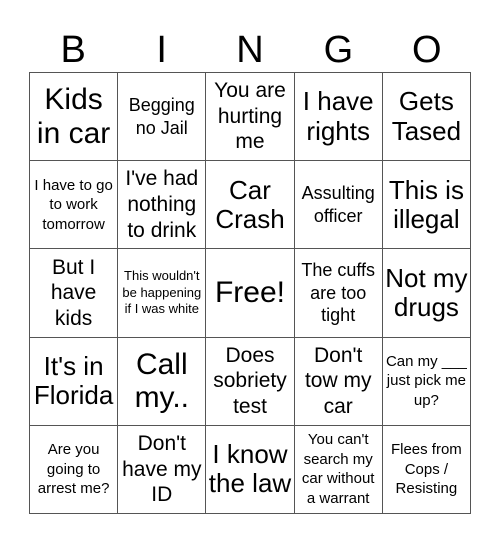 This screenshot has height=544, width=500. What do you see at coordinates (161, 50) in the screenshot?
I see `header-letter-i: I` at bounding box center [161, 50].